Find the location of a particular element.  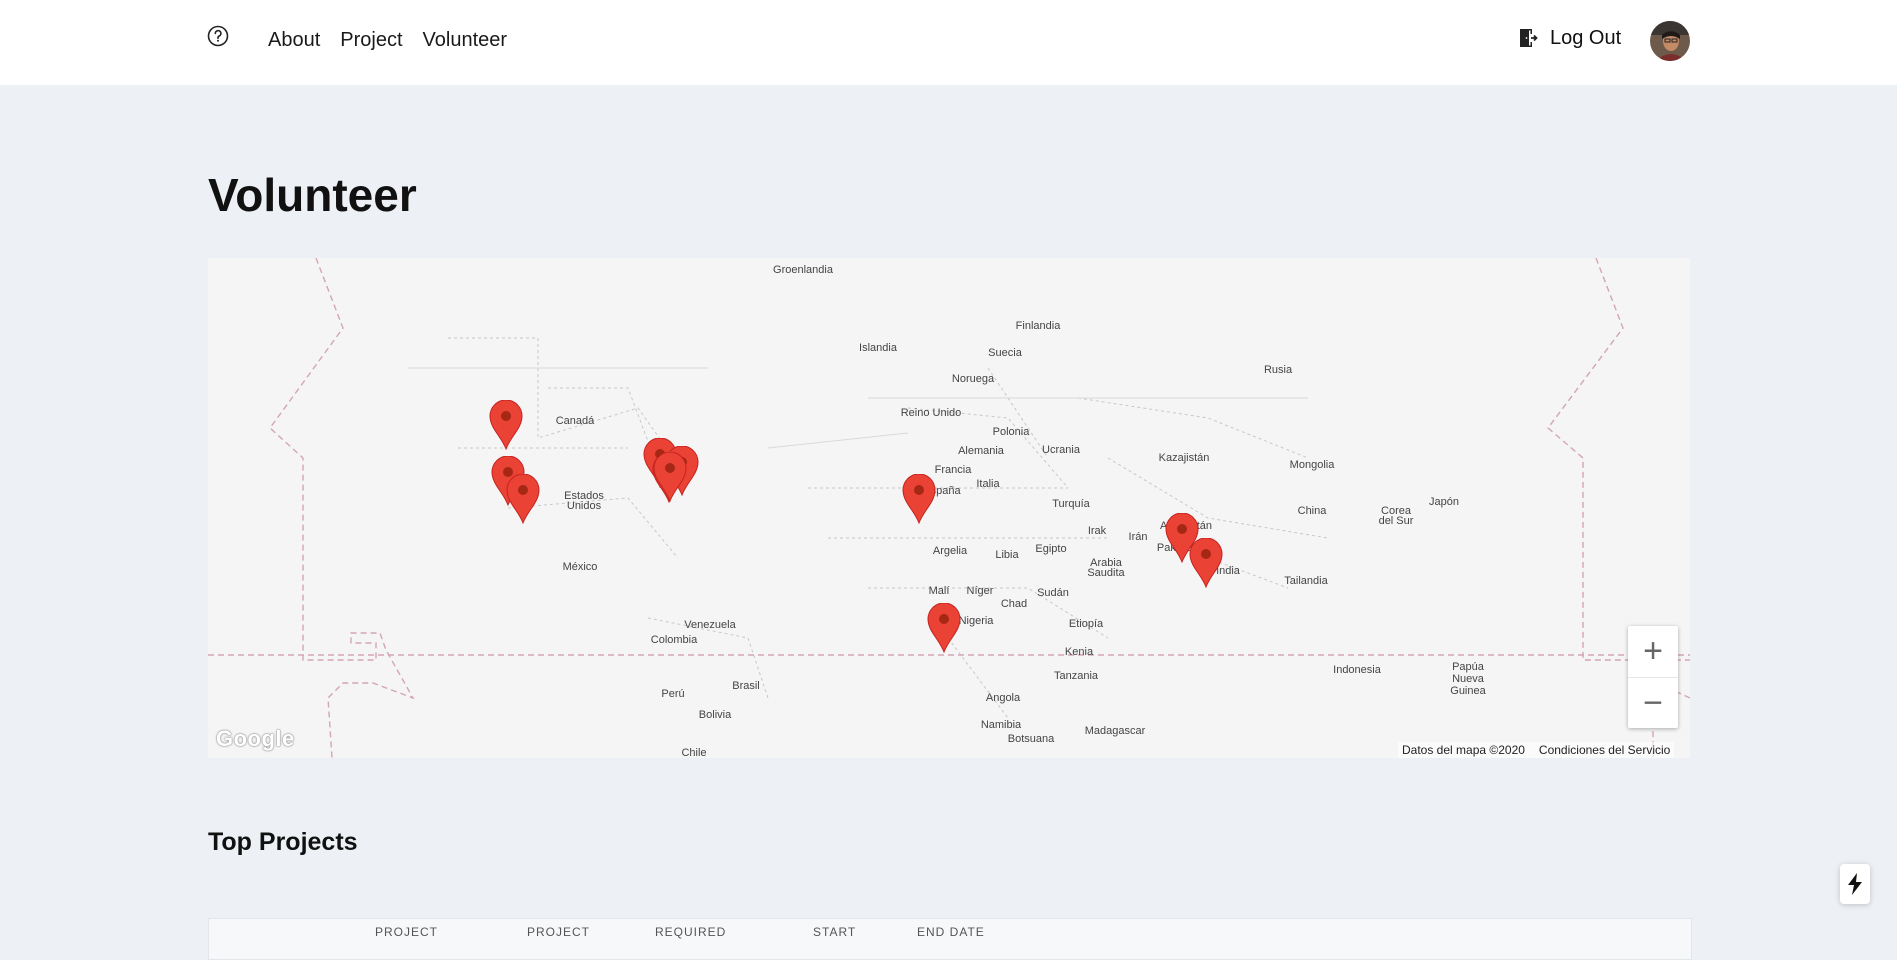

map-label-alemania: Alemania is located at coordinates (981, 451).